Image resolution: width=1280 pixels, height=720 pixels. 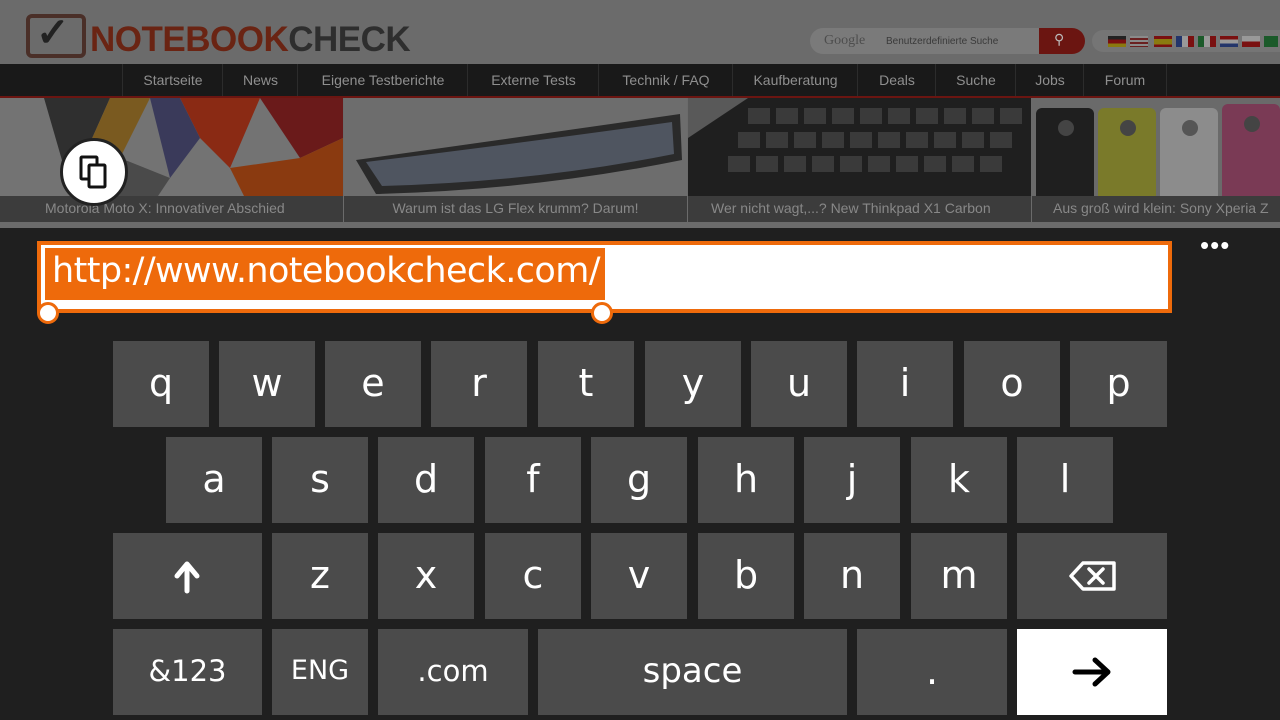 I want to click on search-icon: ⚲, so click(x=1059, y=39).